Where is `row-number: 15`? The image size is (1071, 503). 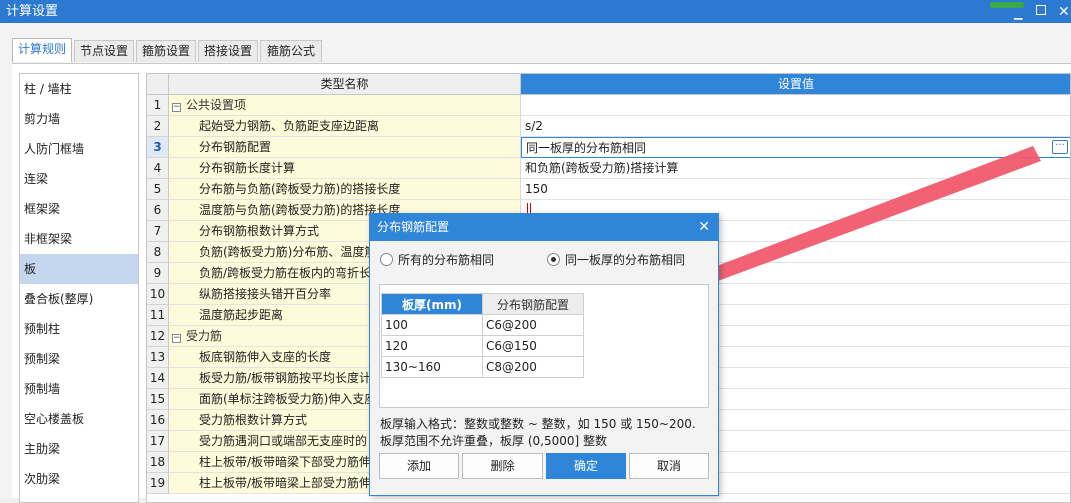
row-number: 15 is located at coordinates (158, 399).